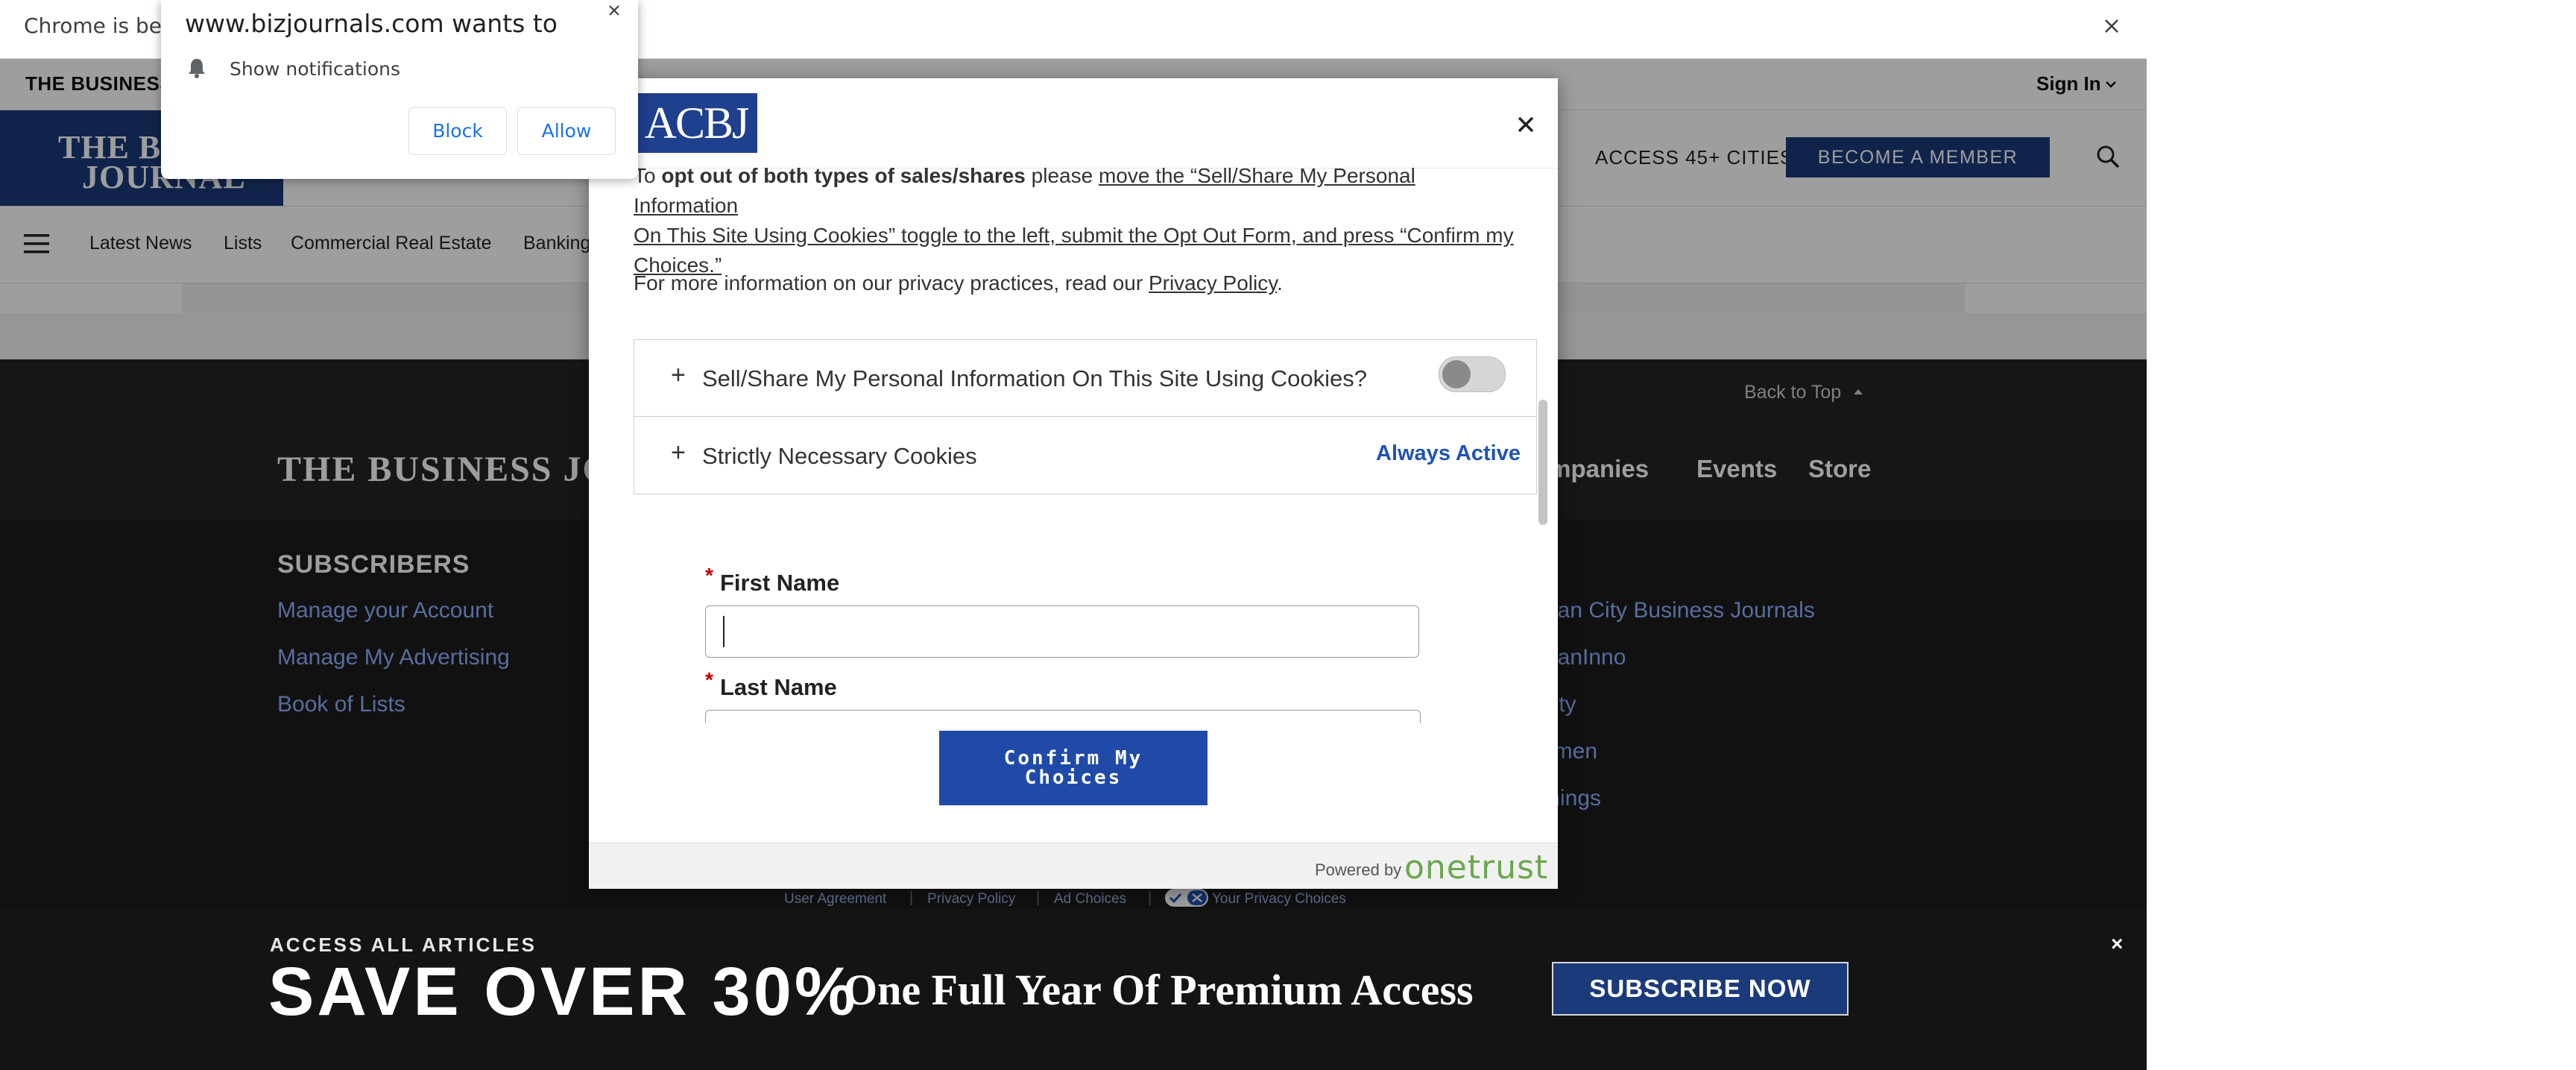 This screenshot has width=2576, height=1070. Describe the element at coordinates (840, 456) in the screenshot. I see `strictly-necessary-label: Strictly Necessary Cookies` at that location.